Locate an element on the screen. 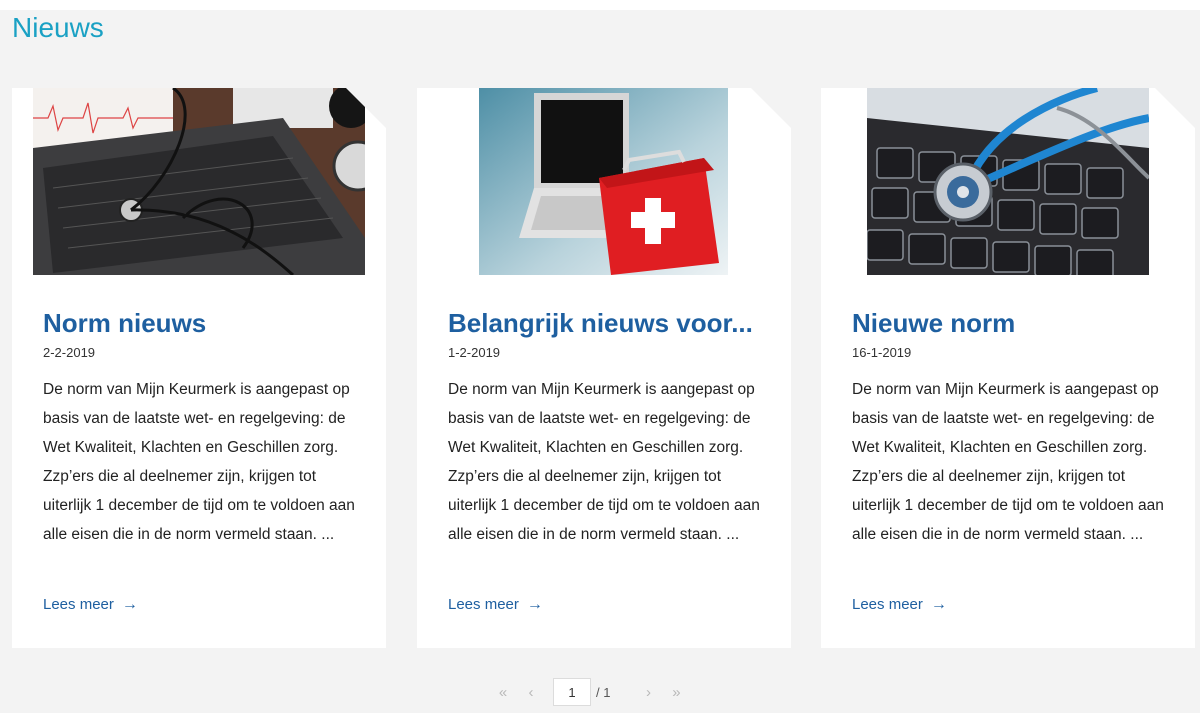 The image size is (1200, 713). laptop-first-aid-kit-photo is located at coordinates (603, 181).